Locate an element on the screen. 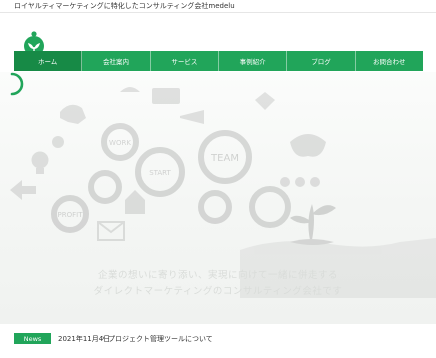 The image size is (436, 358). person-icon is located at coordinates (58, 142).